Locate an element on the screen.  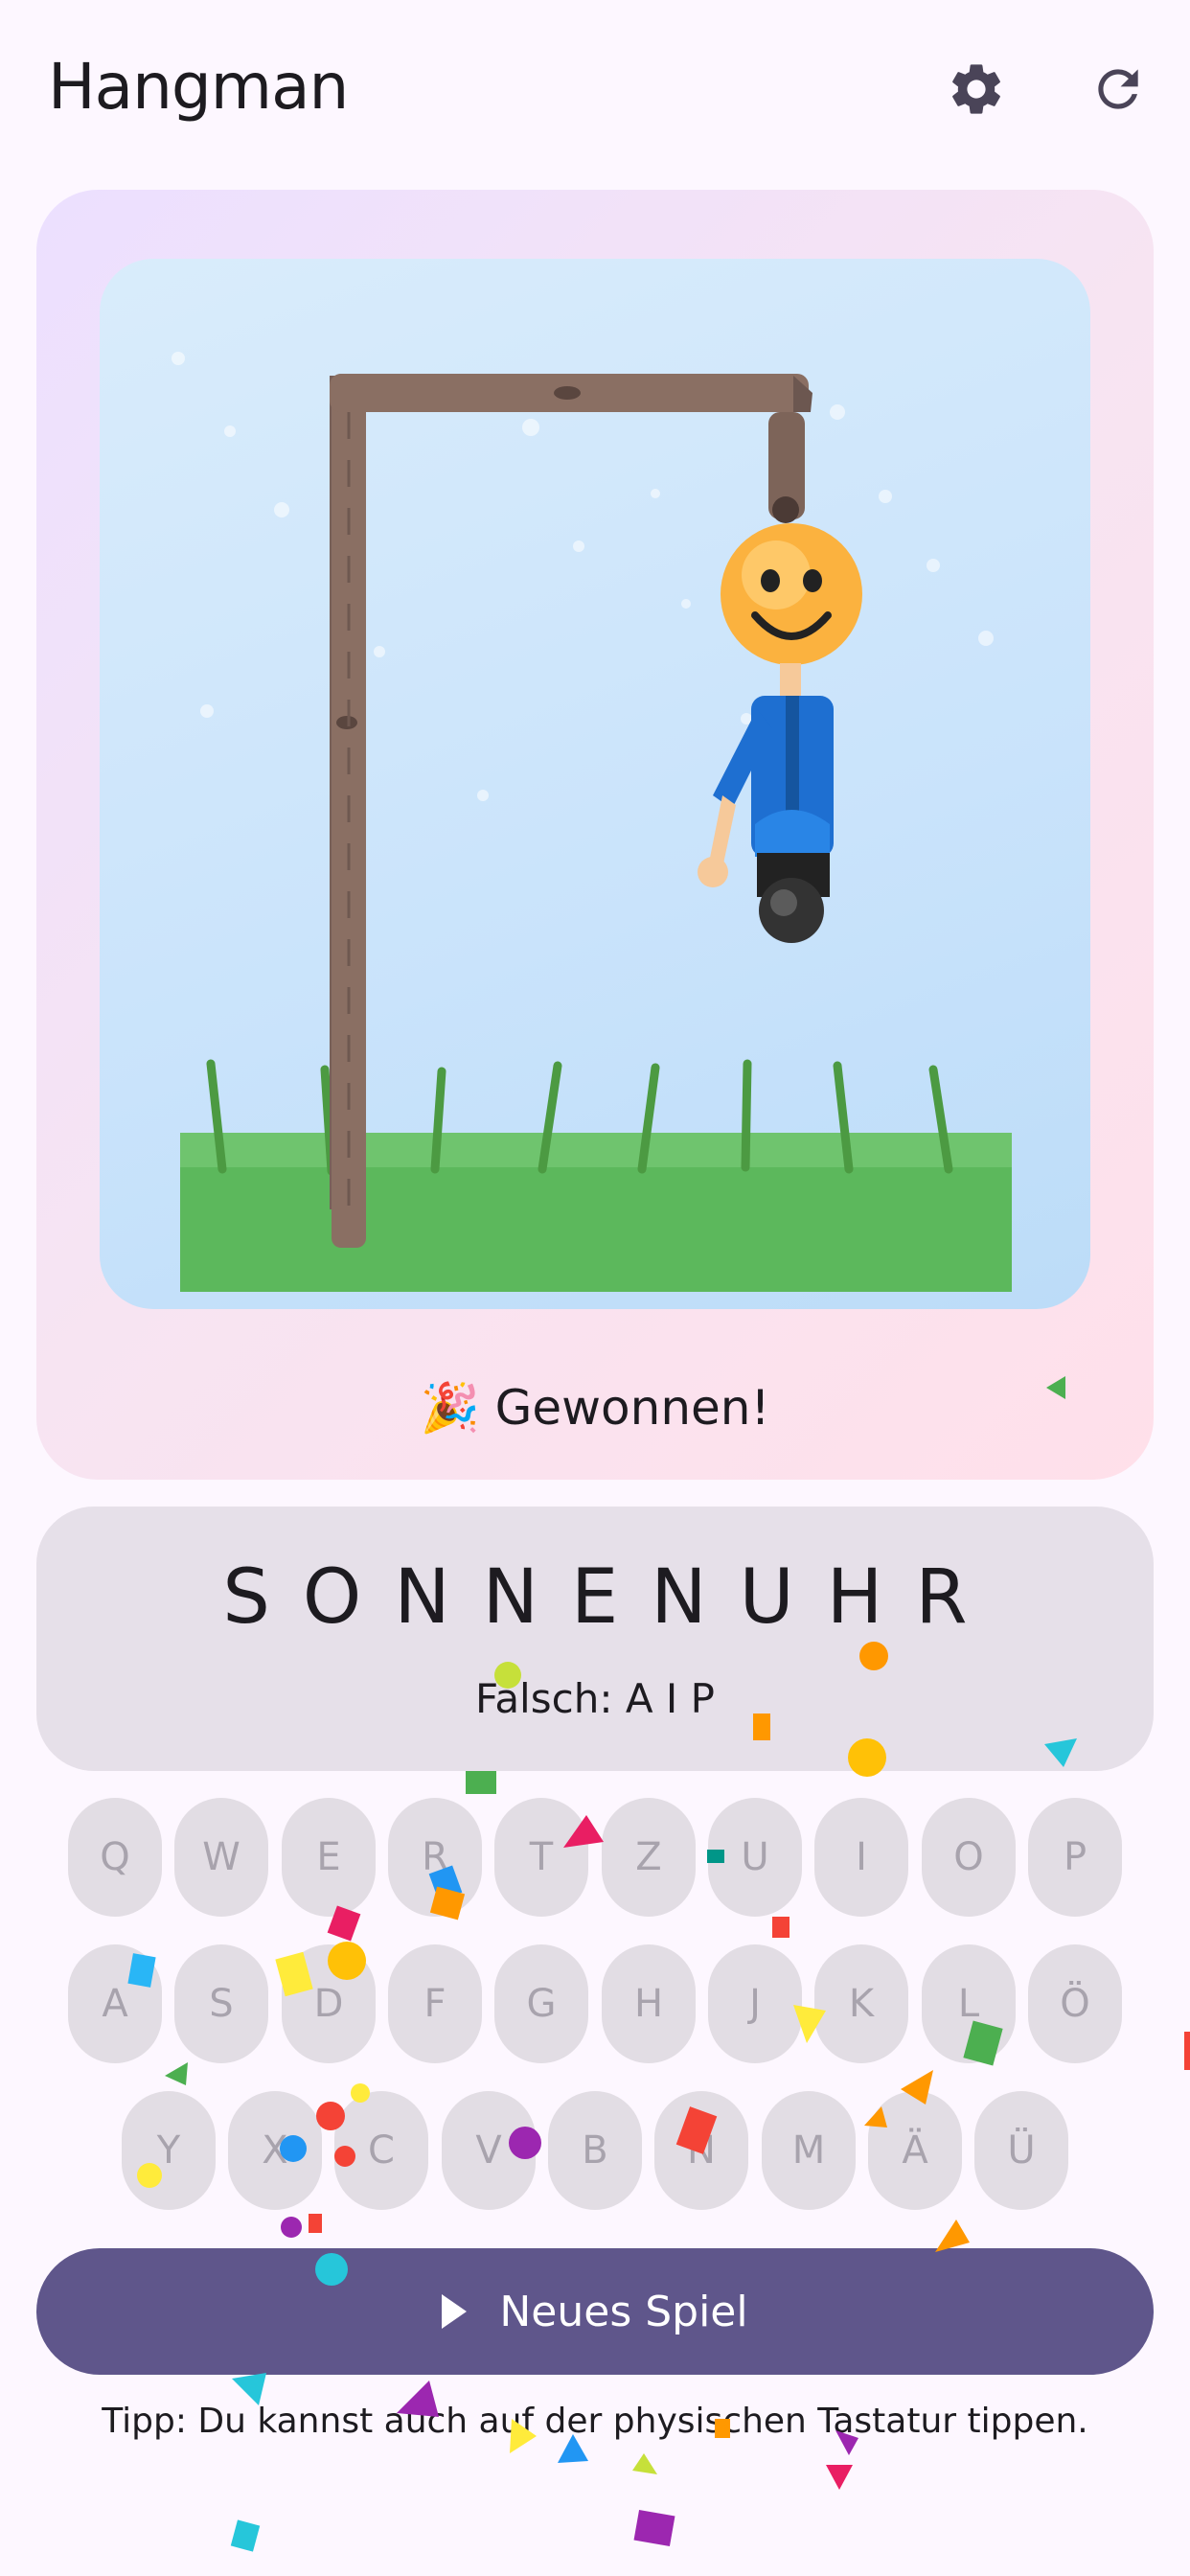
key-w: W is located at coordinates (221, 1857).